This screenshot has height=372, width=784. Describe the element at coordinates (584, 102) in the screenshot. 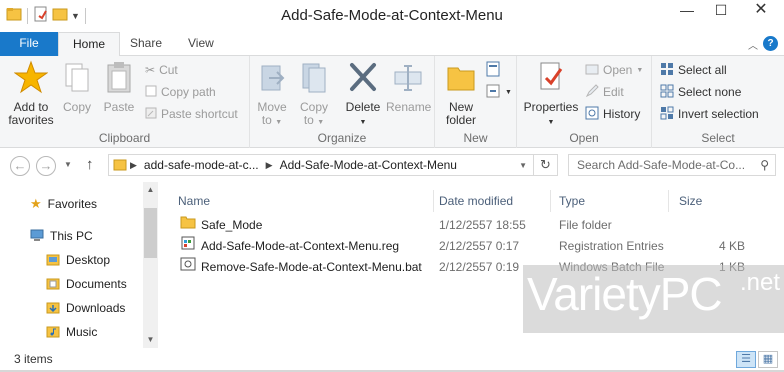

I see `open-group: Properties ▼ Open ▼ Edit History Open` at that location.